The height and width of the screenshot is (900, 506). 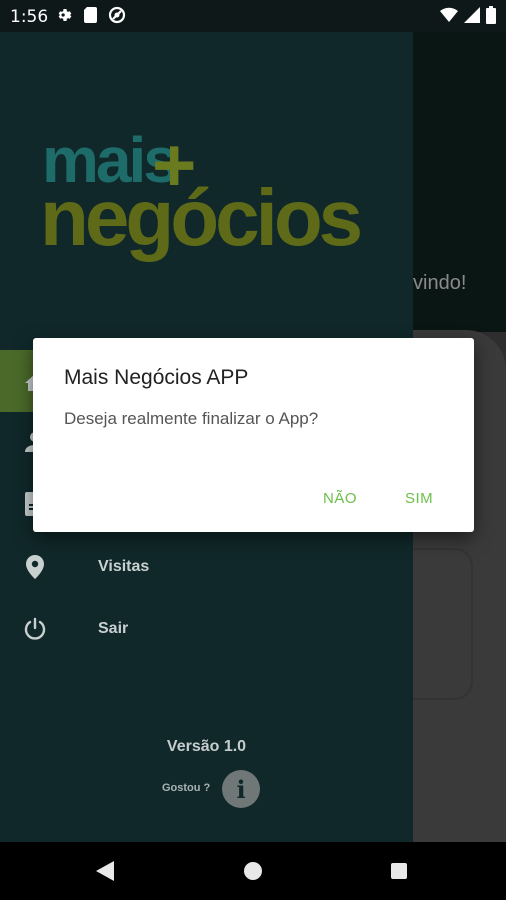 I want to click on wifi-icon, so click(x=449, y=15).